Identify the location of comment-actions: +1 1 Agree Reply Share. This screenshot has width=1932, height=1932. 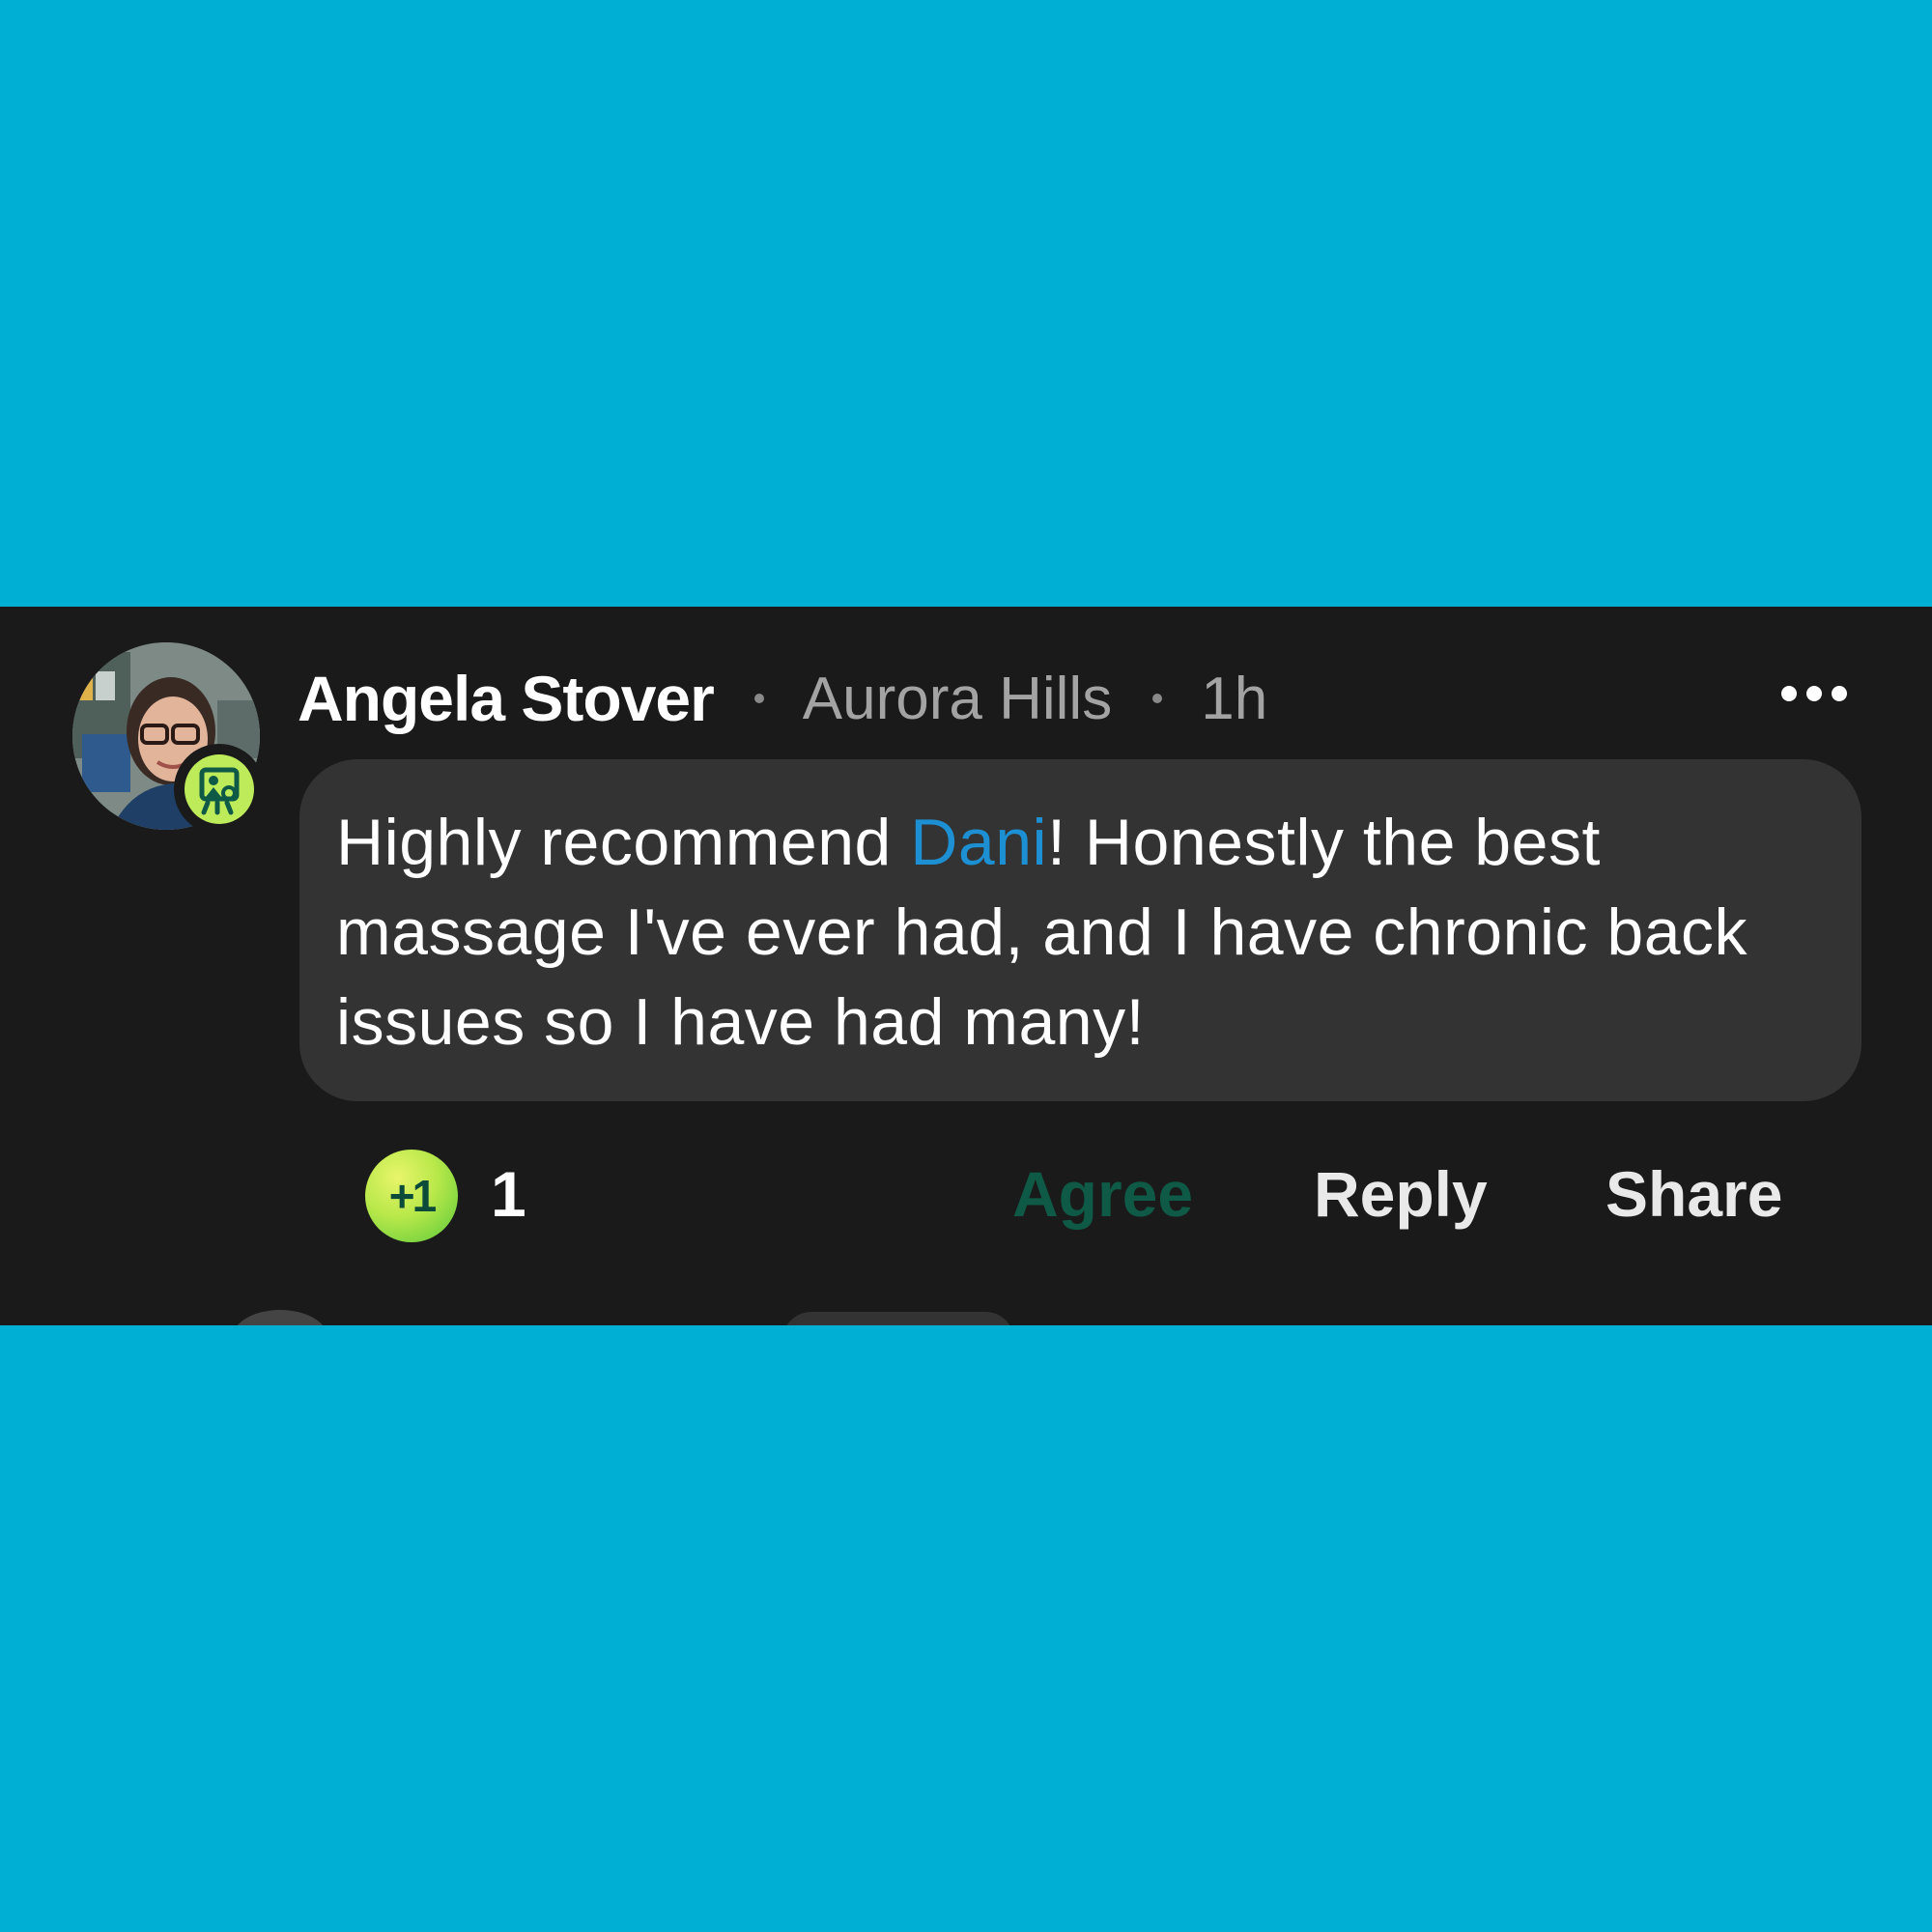
(966, 1193).